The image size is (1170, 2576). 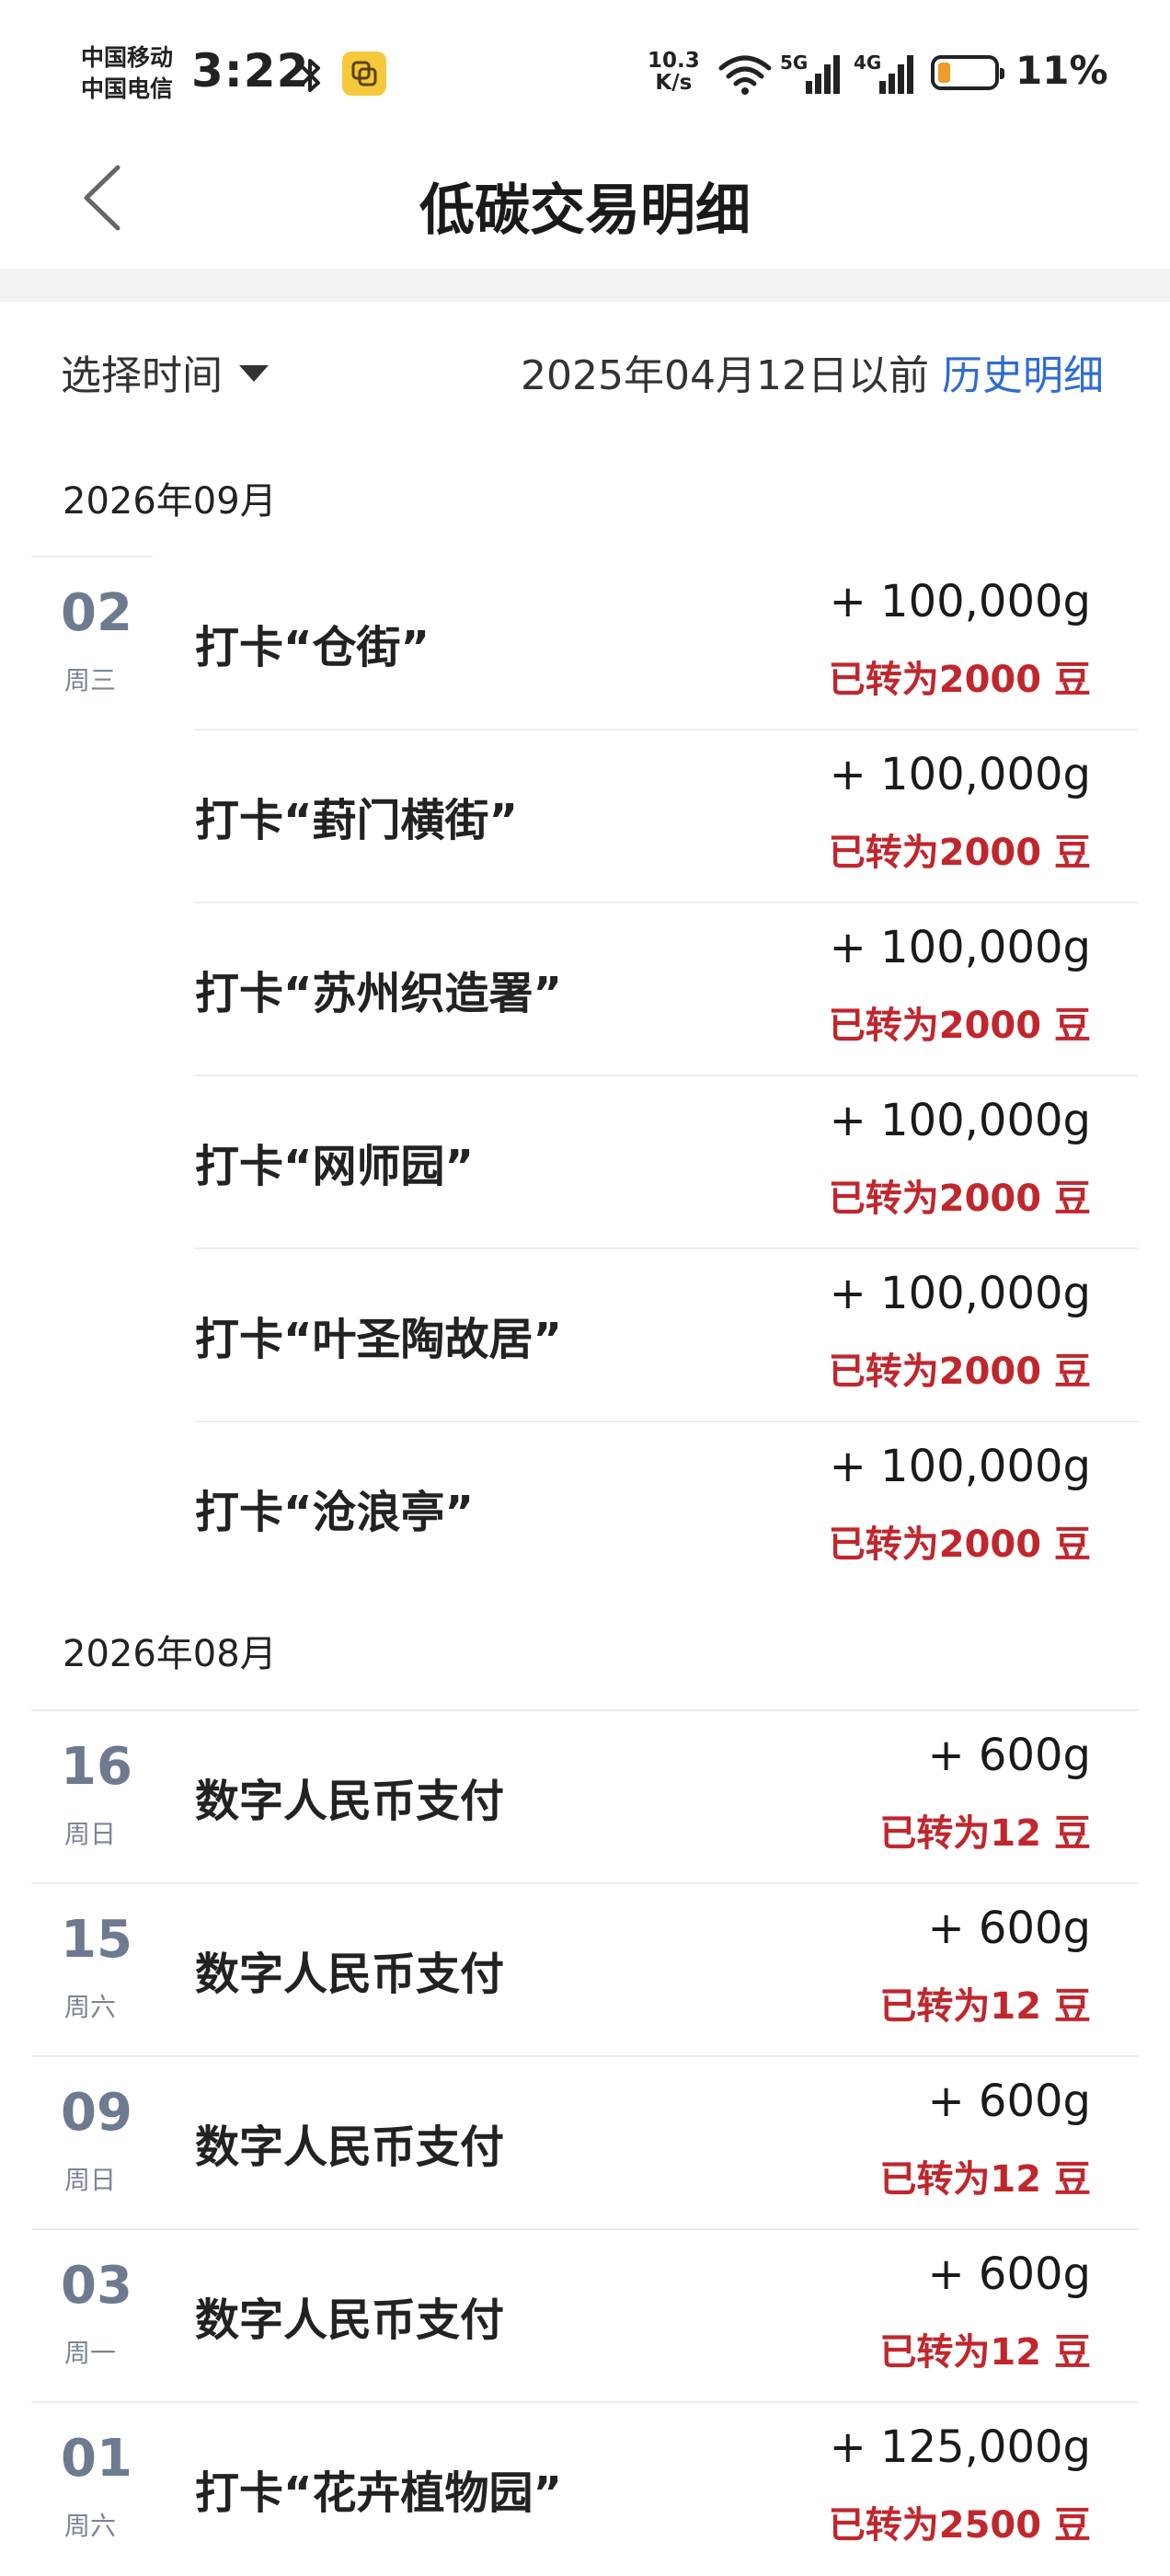 What do you see at coordinates (1023, 375) in the screenshot?
I see `history-detail-link: 历史明细` at bounding box center [1023, 375].